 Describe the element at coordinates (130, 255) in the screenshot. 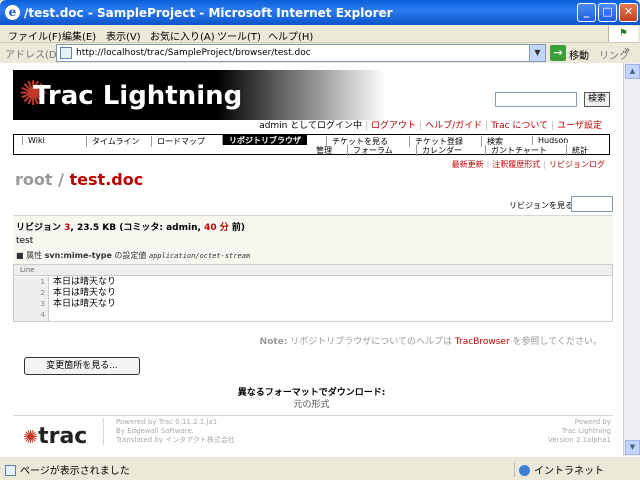

I see `property-mid: の設定値` at that location.